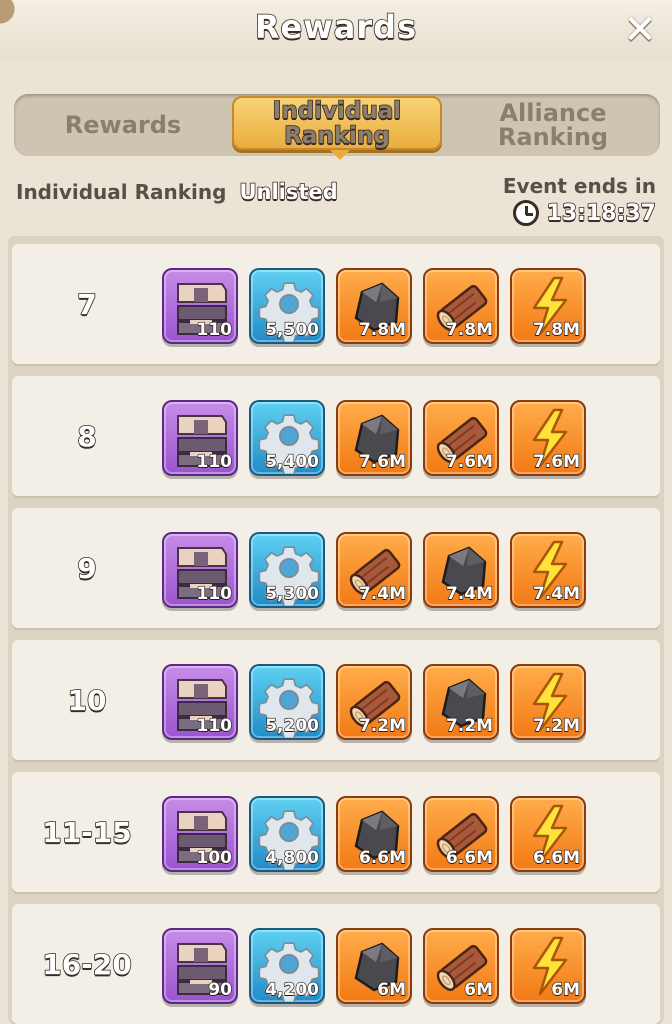  I want to click on rank-label: 16-20, so click(86, 964).